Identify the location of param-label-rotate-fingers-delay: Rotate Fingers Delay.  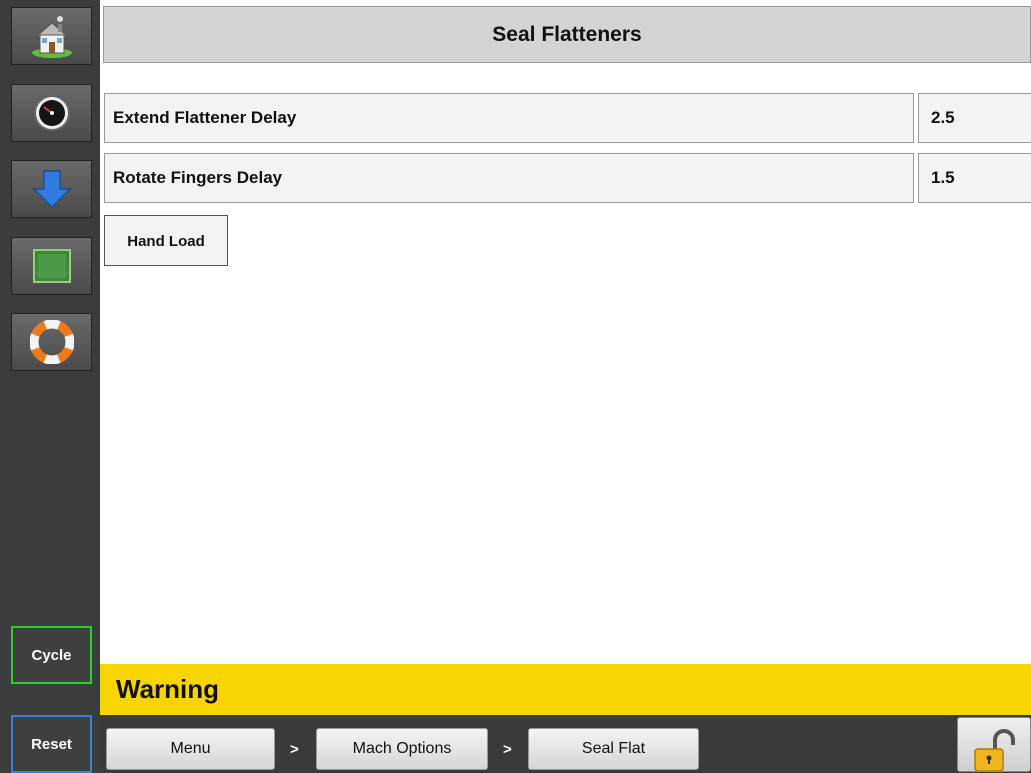
(509, 178).